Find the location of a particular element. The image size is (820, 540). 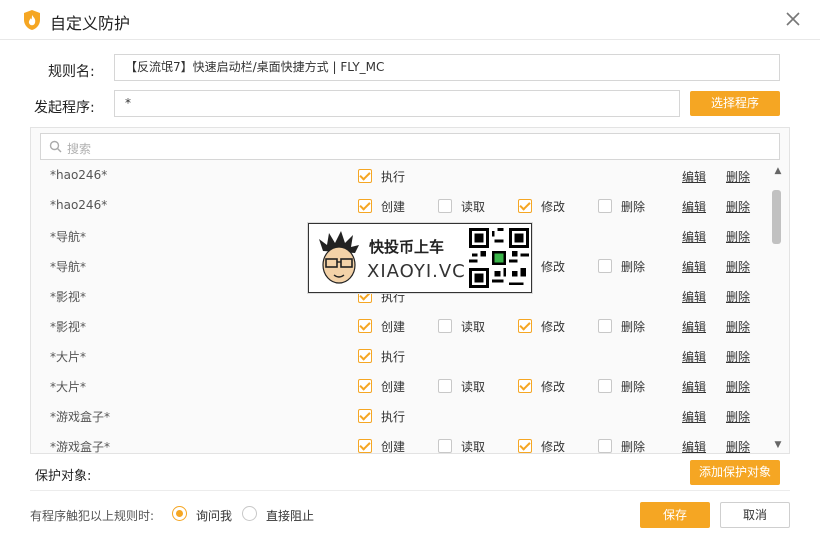

rule-row: *游戏盒子* 执行 编辑 删除 is located at coordinates (401, 416).